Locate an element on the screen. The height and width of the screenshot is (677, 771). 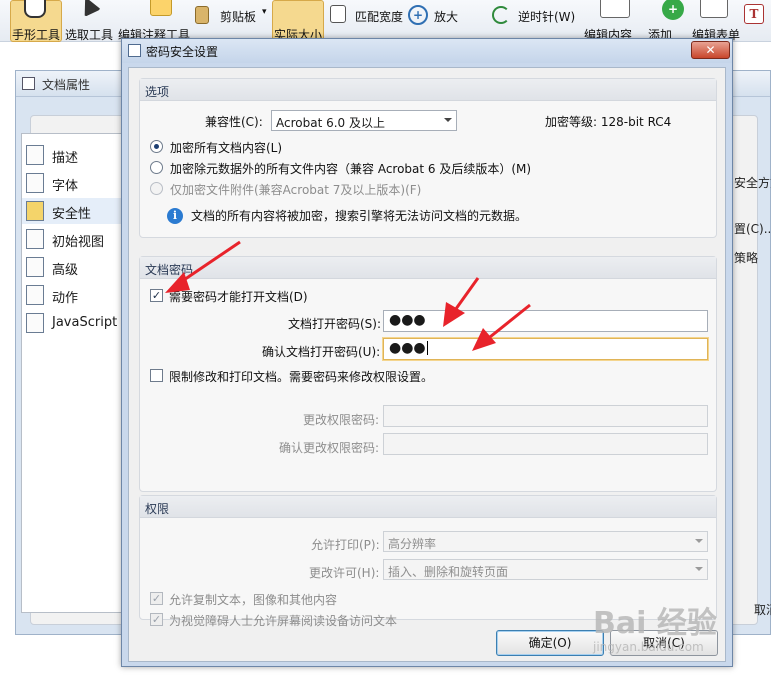
encrypt-all-label: 加密所有文档内容(L) is located at coordinates (226, 147).